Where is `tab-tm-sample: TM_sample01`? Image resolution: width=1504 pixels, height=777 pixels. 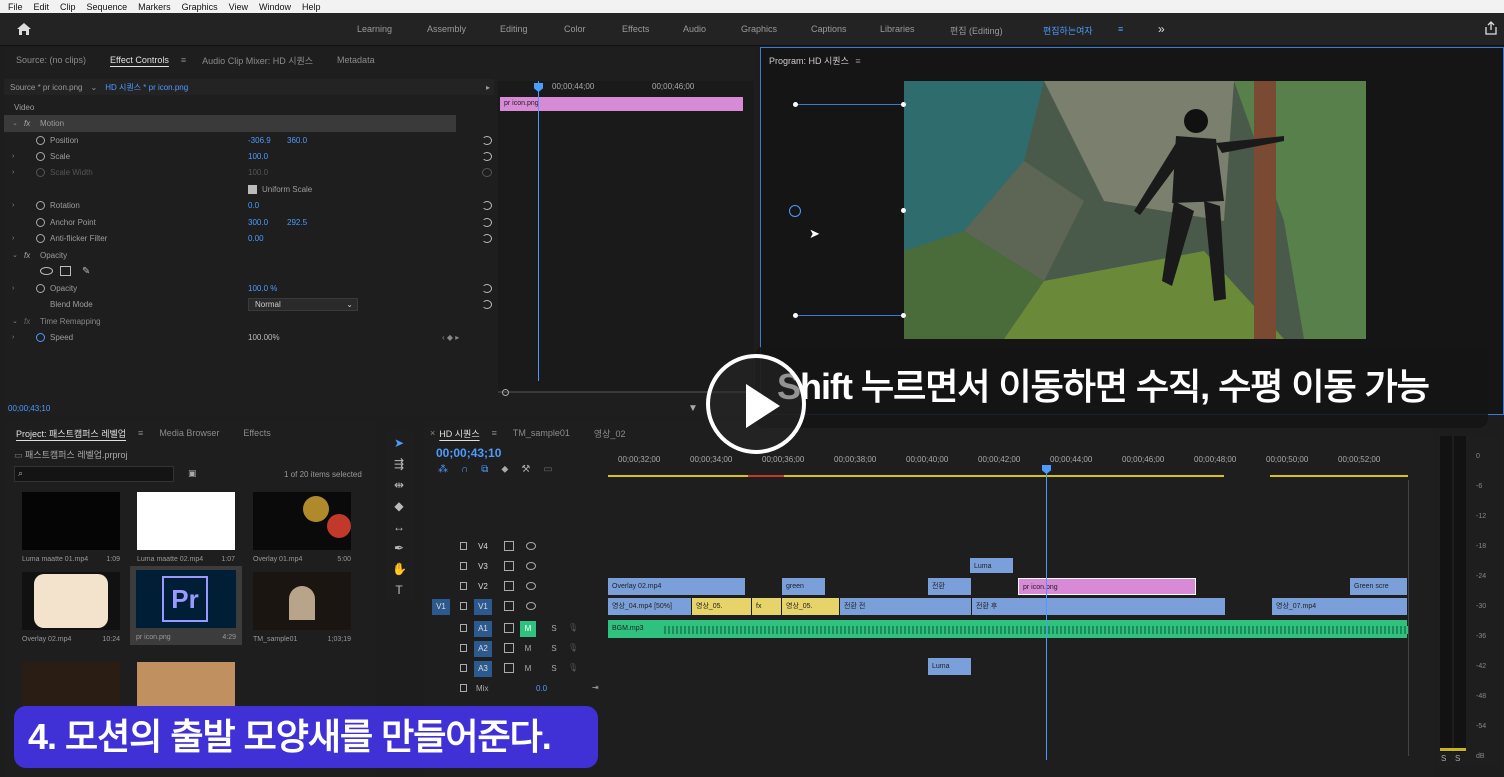 tab-tm-sample: TM_sample01 is located at coordinates (541, 433).